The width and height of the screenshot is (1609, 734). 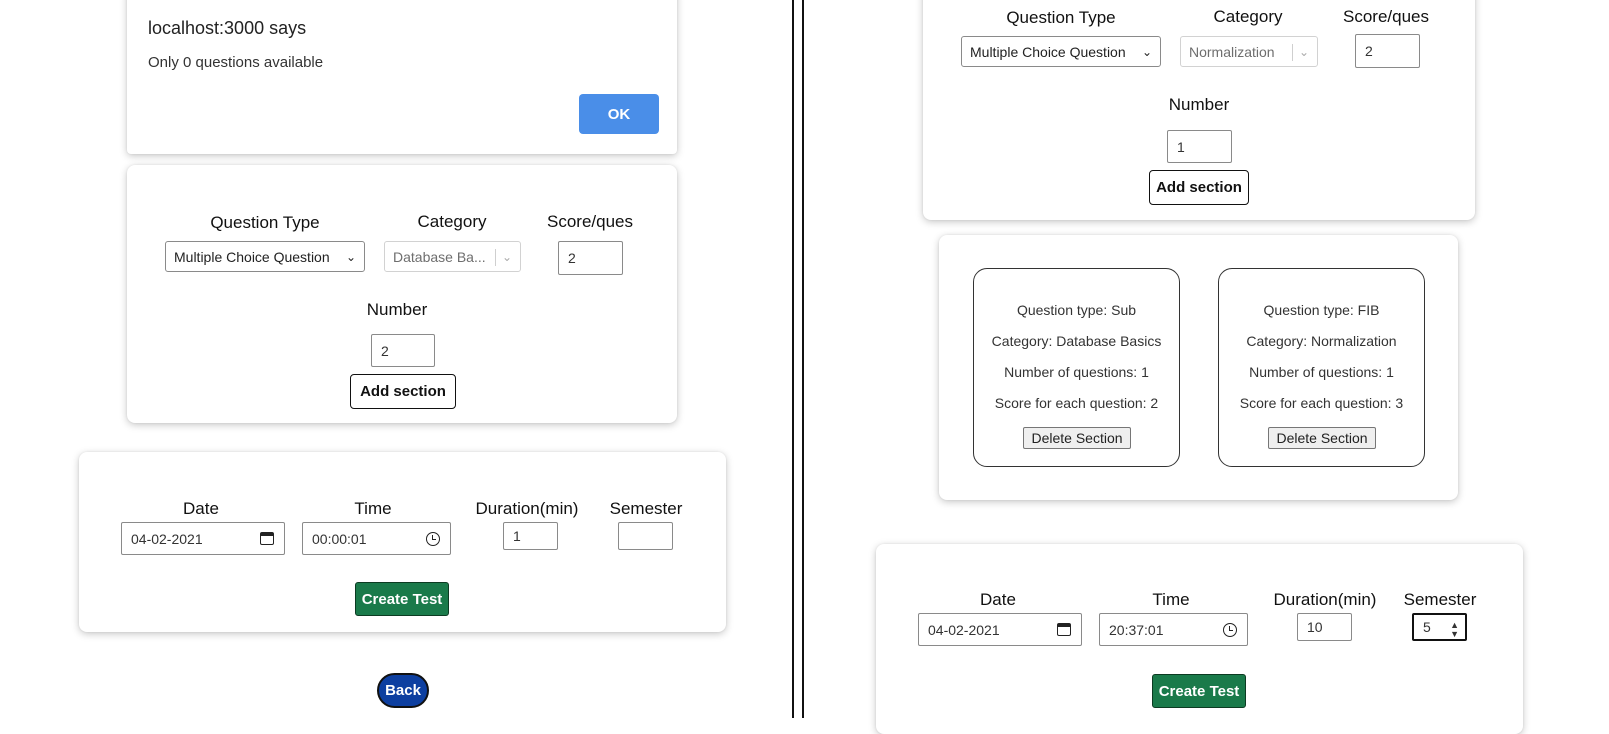 What do you see at coordinates (1076, 341) in the screenshot?
I see `section-category: Category: Database Basics` at bounding box center [1076, 341].